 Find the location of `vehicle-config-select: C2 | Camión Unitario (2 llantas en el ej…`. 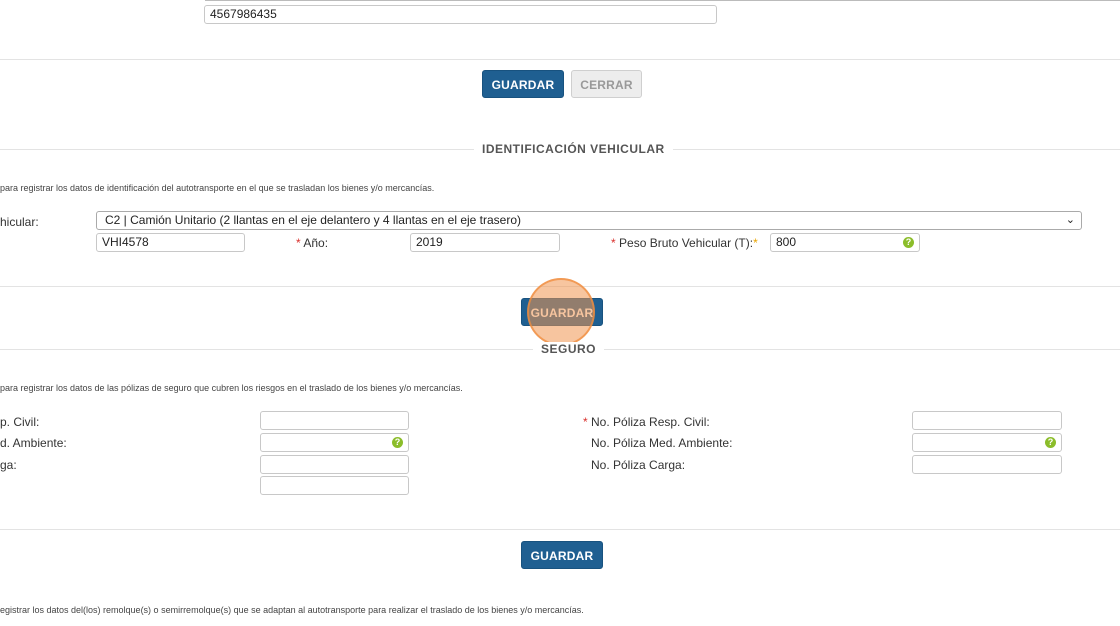

vehicle-config-select: C2 | Camión Unitario (2 llantas en el ej… is located at coordinates (589, 220).